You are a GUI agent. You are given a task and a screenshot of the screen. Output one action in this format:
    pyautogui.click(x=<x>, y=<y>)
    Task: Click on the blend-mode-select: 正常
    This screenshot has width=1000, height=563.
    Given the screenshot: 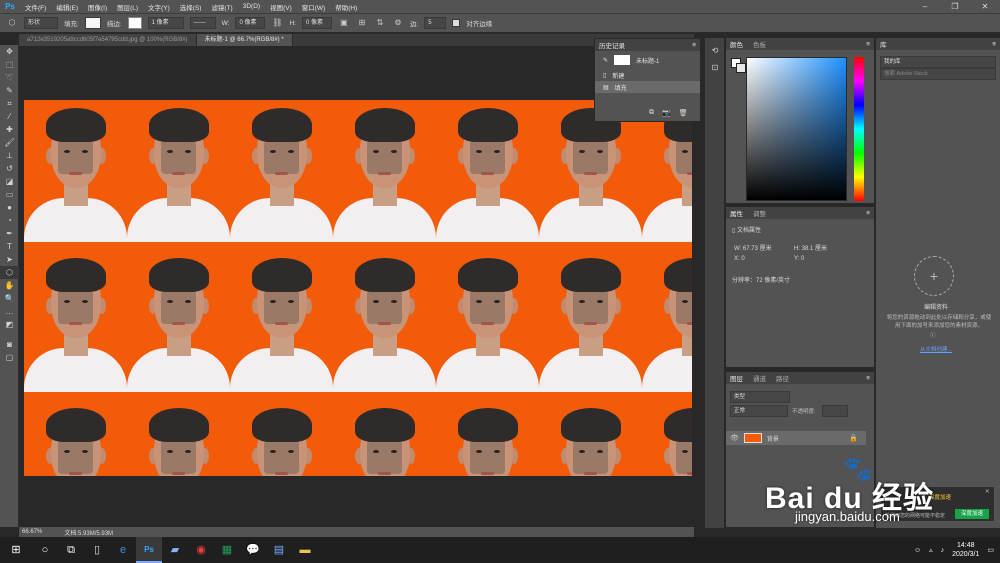 What is the action you would take?
    pyautogui.click(x=759, y=411)
    